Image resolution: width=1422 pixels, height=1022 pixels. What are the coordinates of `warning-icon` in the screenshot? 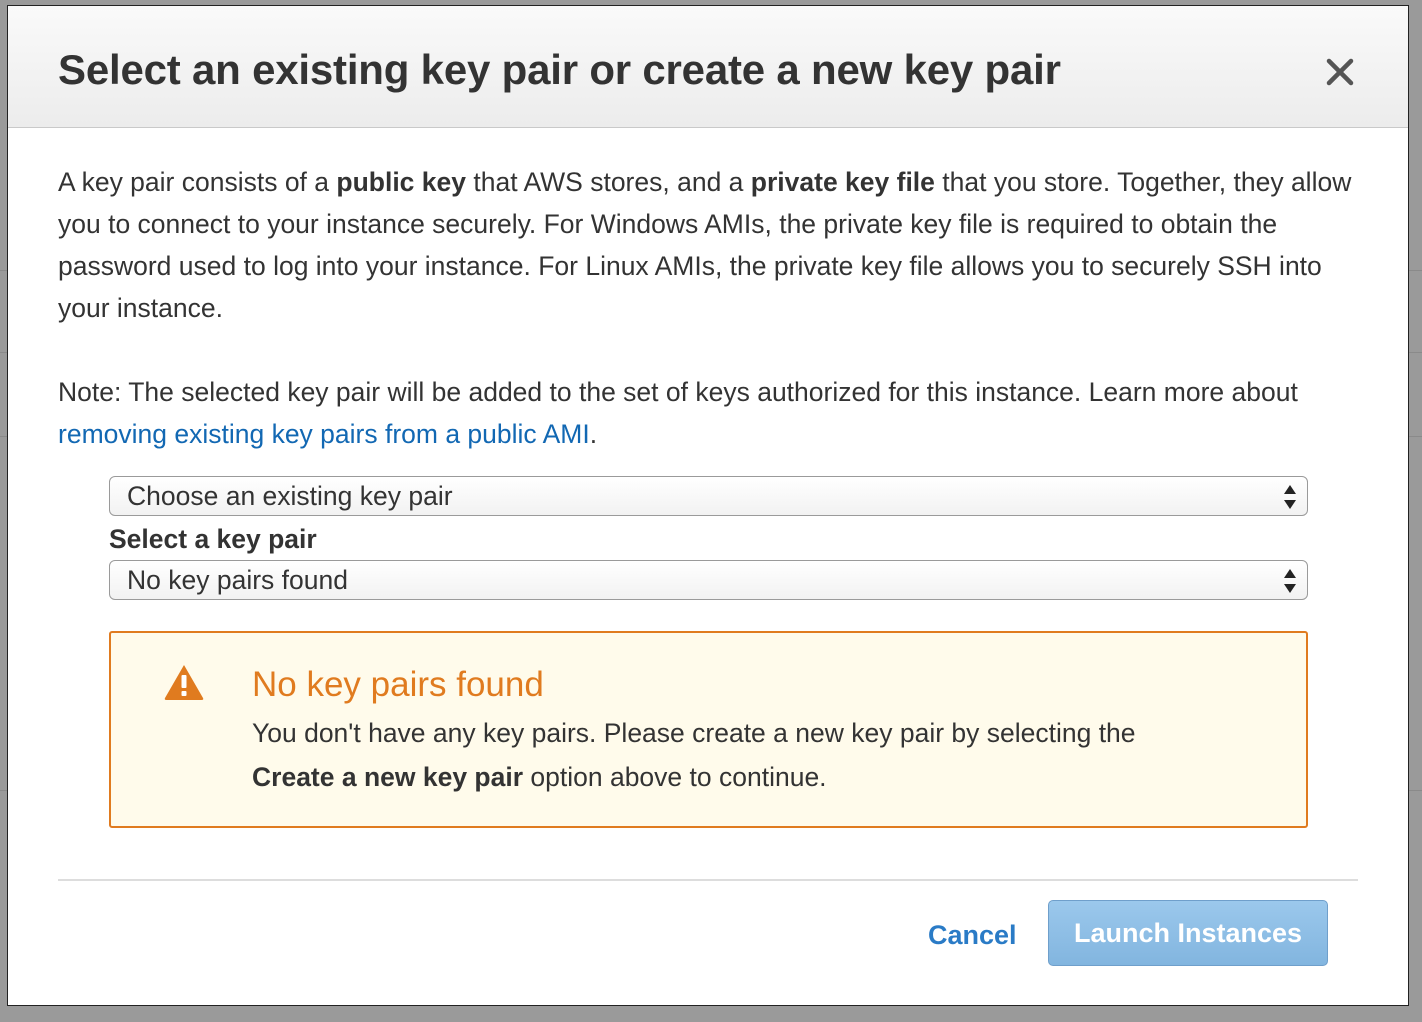 It's located at (184, 682).